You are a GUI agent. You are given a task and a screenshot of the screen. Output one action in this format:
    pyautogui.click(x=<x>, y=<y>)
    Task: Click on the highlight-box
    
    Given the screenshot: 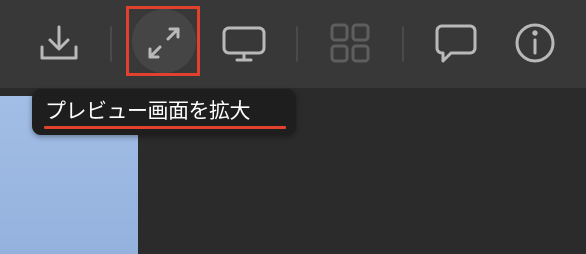 What is the action you would take?
    pyautogui.click(x=163, y=41)
    